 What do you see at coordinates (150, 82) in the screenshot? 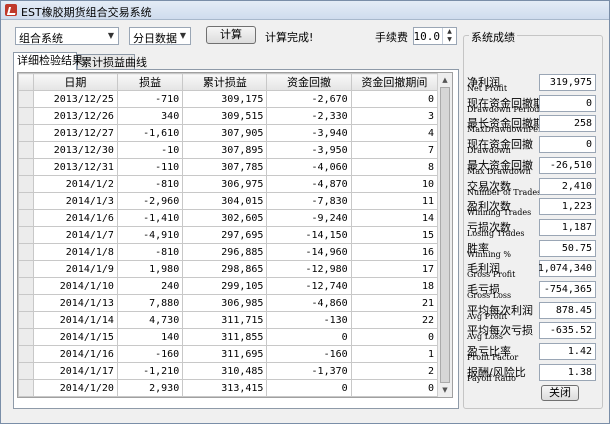
I see `column-header-pnl: 损益` at bounding box center [150, 82].